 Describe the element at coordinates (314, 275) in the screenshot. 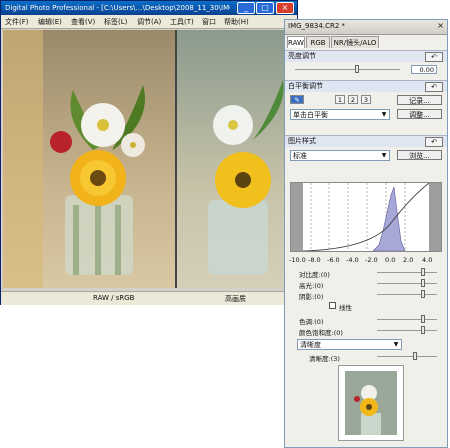

I see `contrast-label: 对比度:(0)` at that location.